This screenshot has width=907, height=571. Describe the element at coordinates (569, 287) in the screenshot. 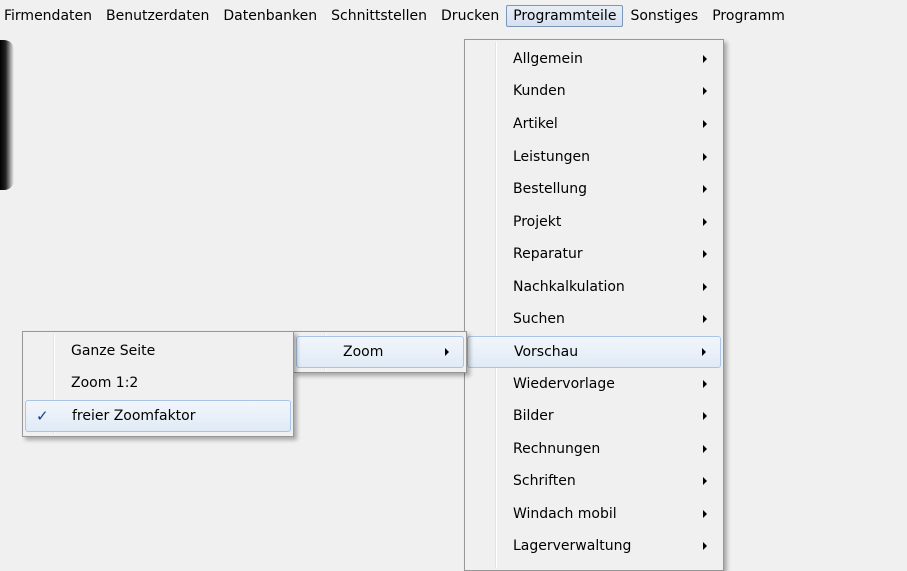

I see `menu-item-label: Nachkalkulation` at that location.